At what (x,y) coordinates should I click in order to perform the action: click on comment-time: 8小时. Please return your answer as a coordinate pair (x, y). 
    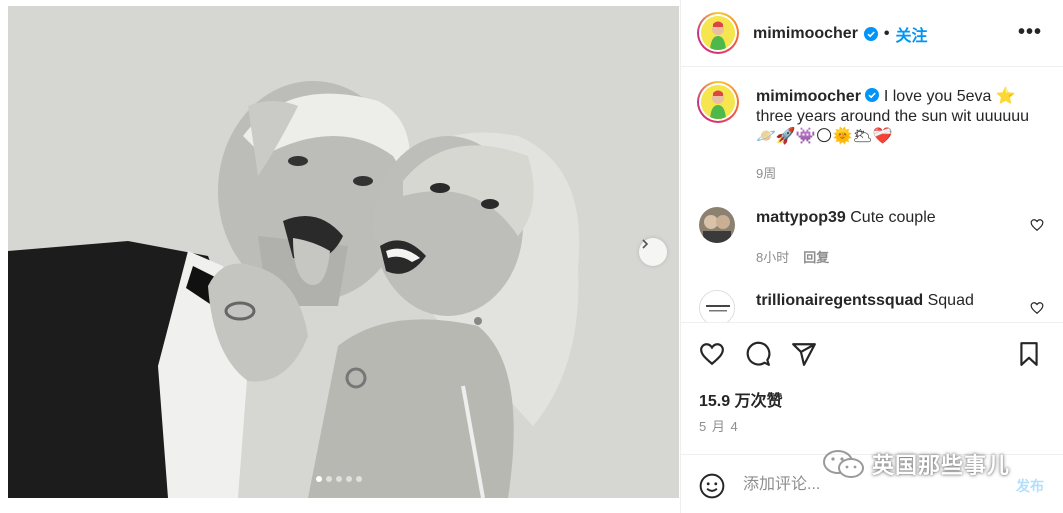
    Looking at the image, I should click on (773, 257).